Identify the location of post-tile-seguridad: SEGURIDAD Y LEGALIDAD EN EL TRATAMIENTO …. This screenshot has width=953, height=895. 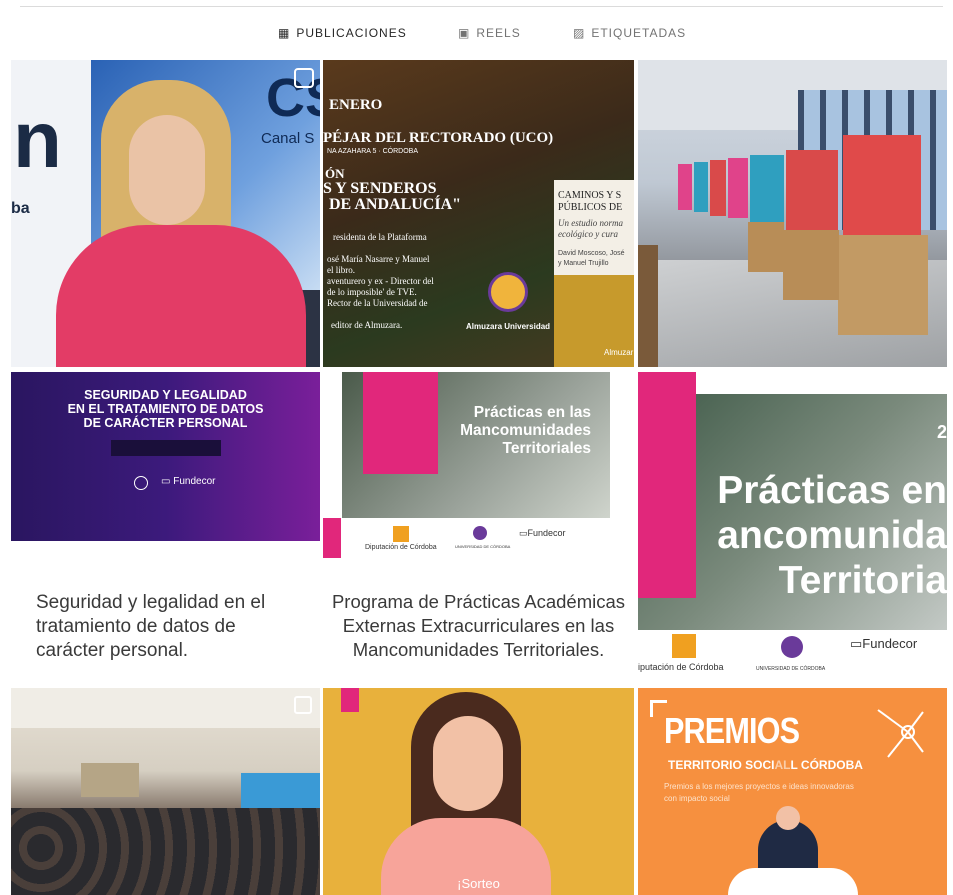
(165, 456).